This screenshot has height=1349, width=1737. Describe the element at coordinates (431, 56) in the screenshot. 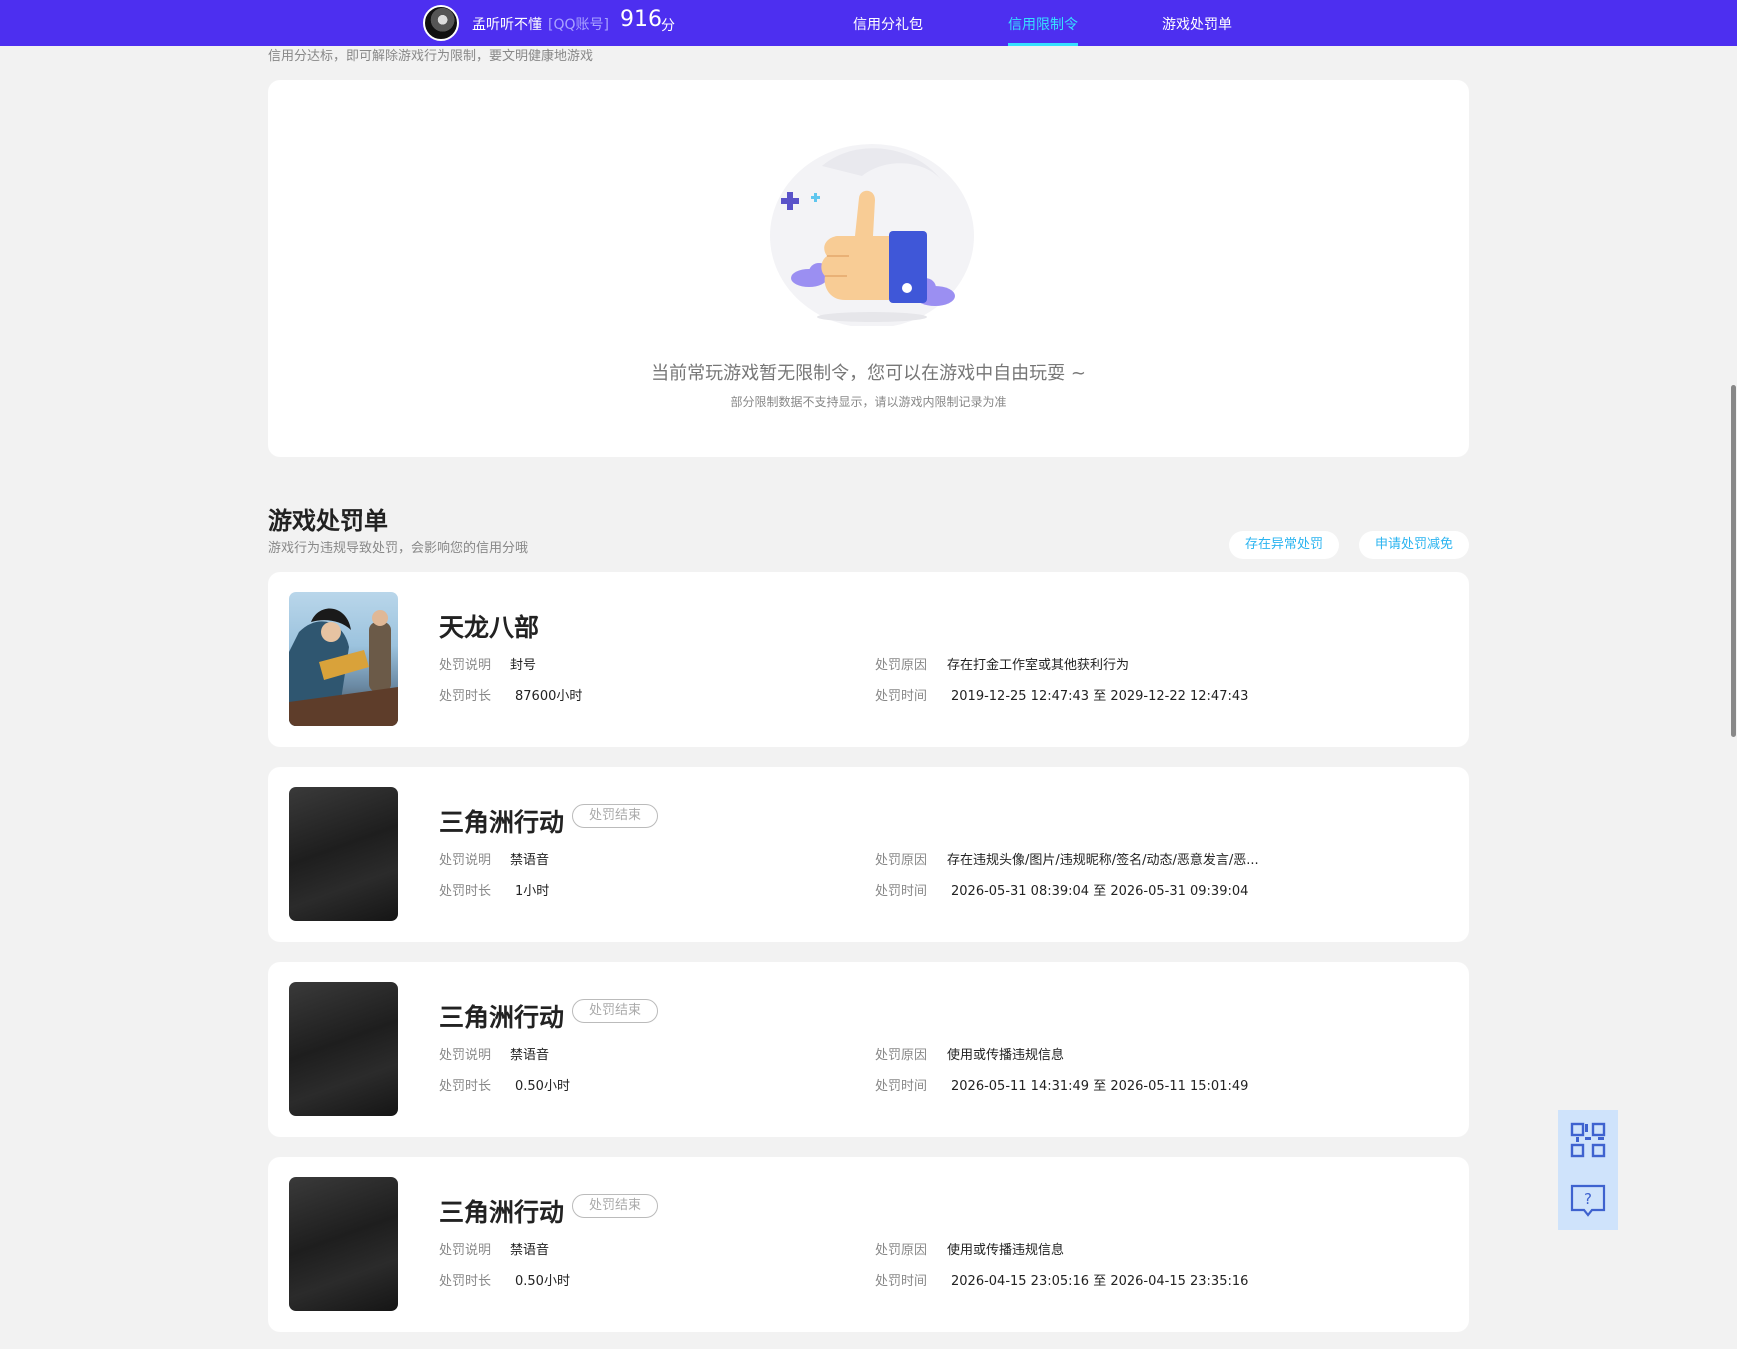

I see `limit-subtitle: 信用分达标，即可解除游戏行为限制，要文明健康地游戏` at that location.